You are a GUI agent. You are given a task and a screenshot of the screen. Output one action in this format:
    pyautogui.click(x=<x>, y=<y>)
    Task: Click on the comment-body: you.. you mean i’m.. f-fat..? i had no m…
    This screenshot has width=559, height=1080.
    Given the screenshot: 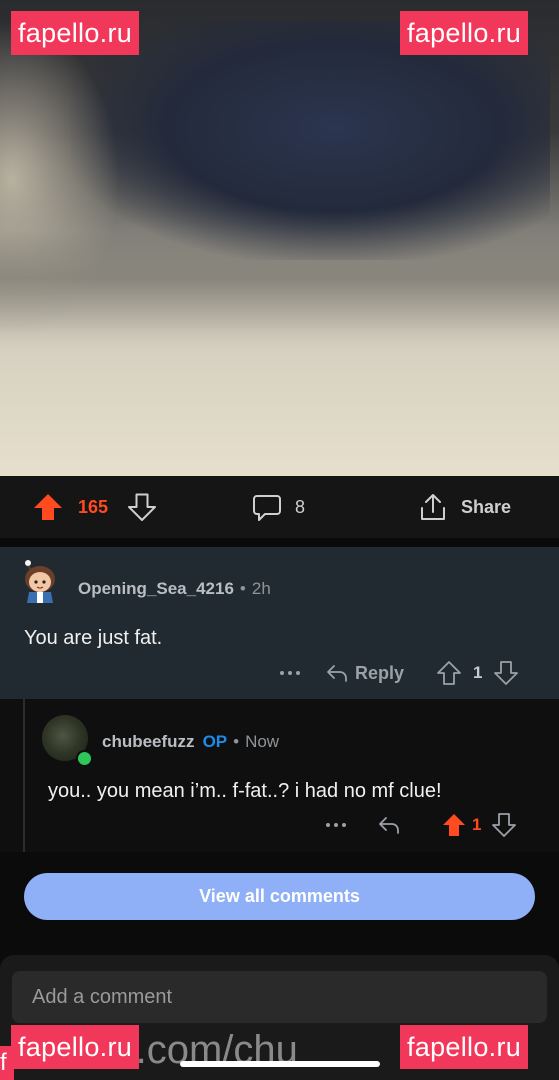 What is the action you would take?
    pyautogui.click(x=245, y=791)
    